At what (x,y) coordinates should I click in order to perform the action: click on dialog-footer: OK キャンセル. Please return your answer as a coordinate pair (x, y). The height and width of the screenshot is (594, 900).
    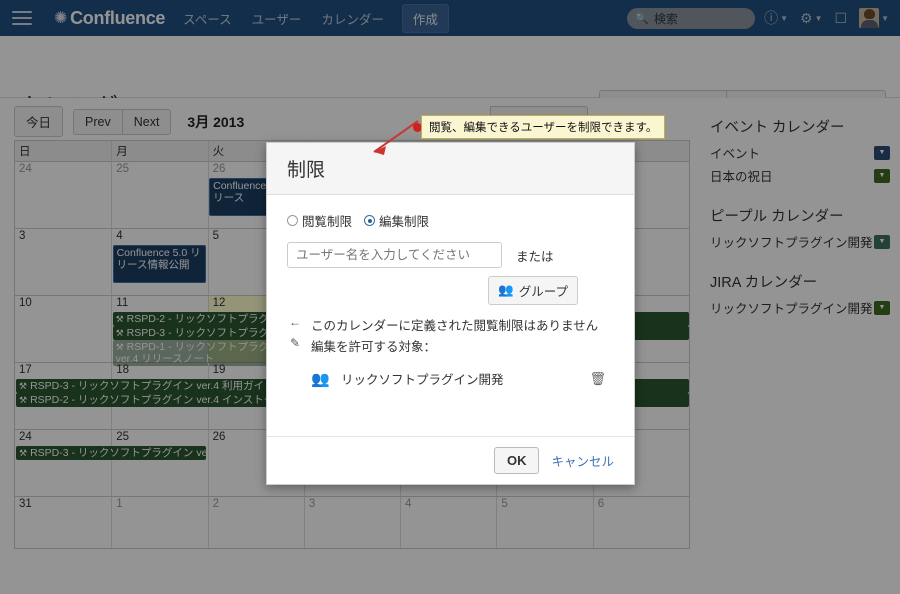
    Looking at the image, I should click on (450, 460).